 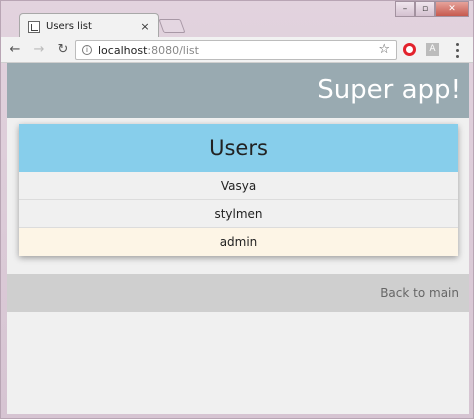 What do you see at coordinates (237, 20) in the screenshot?
I see `tab-strip: Users list × – ▫ ✕` at bounding box center [237, 20].